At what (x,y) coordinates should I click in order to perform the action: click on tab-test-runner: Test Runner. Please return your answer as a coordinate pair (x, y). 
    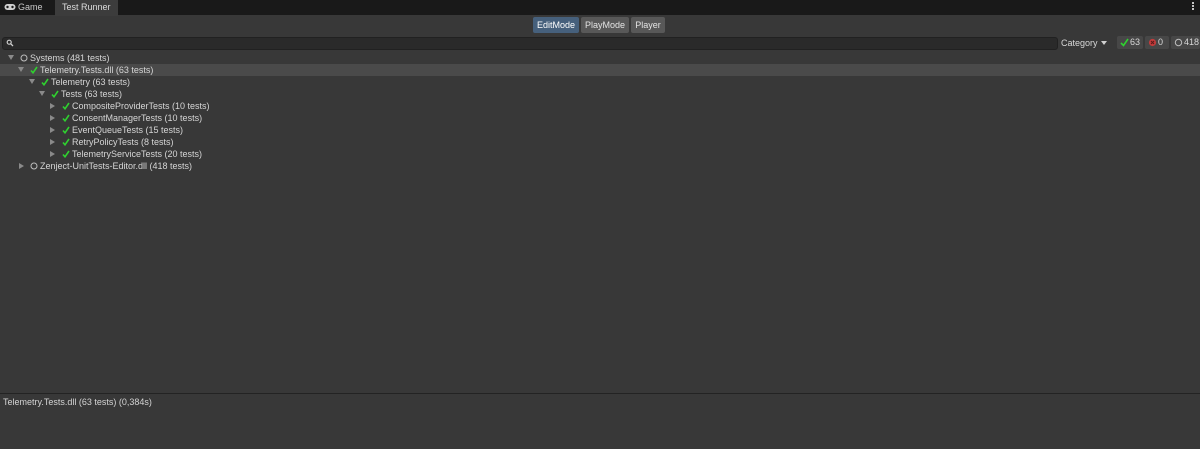
    Looking at the image, I should click on (86, 8).